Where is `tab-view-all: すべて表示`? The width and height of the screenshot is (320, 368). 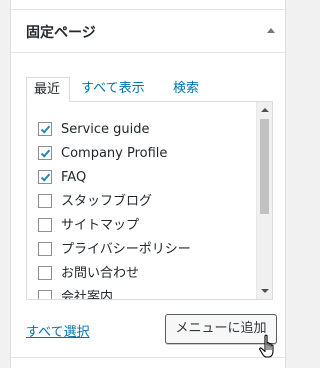
tab-view-all: すべて表示 is located at coordinates (113, 89).